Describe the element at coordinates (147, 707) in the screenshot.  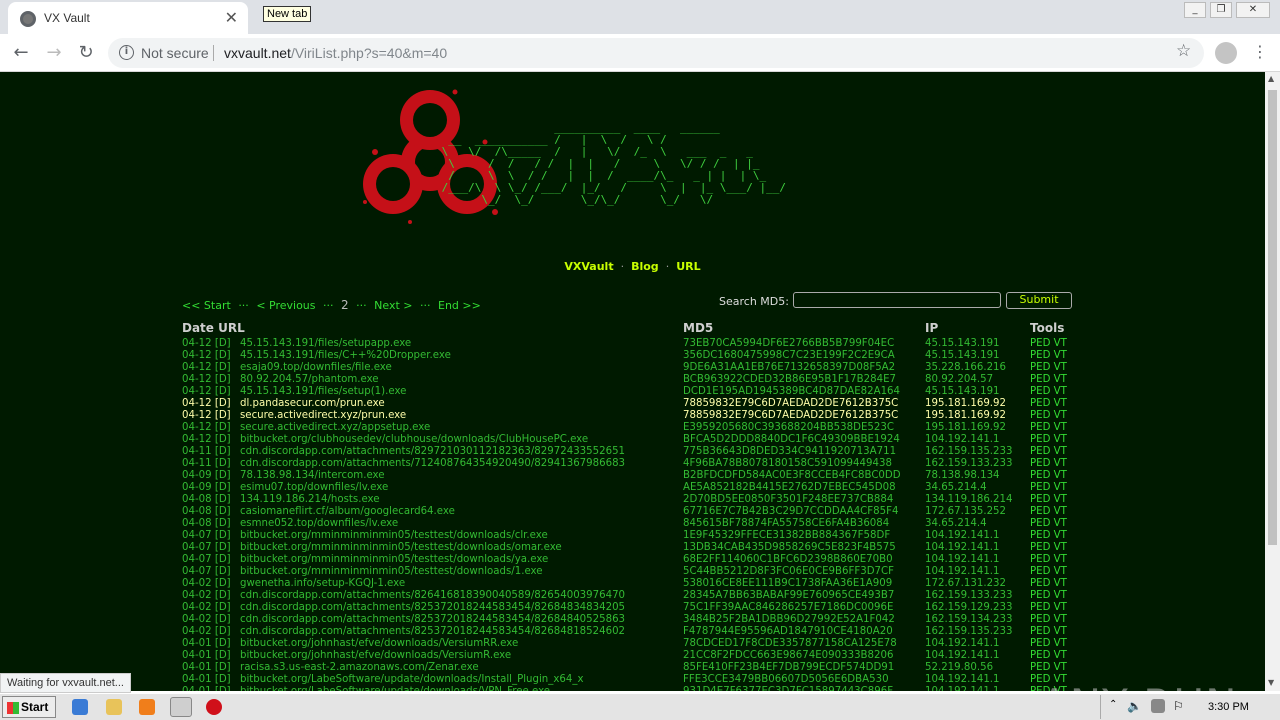
I see `media-player-icon` at that location.